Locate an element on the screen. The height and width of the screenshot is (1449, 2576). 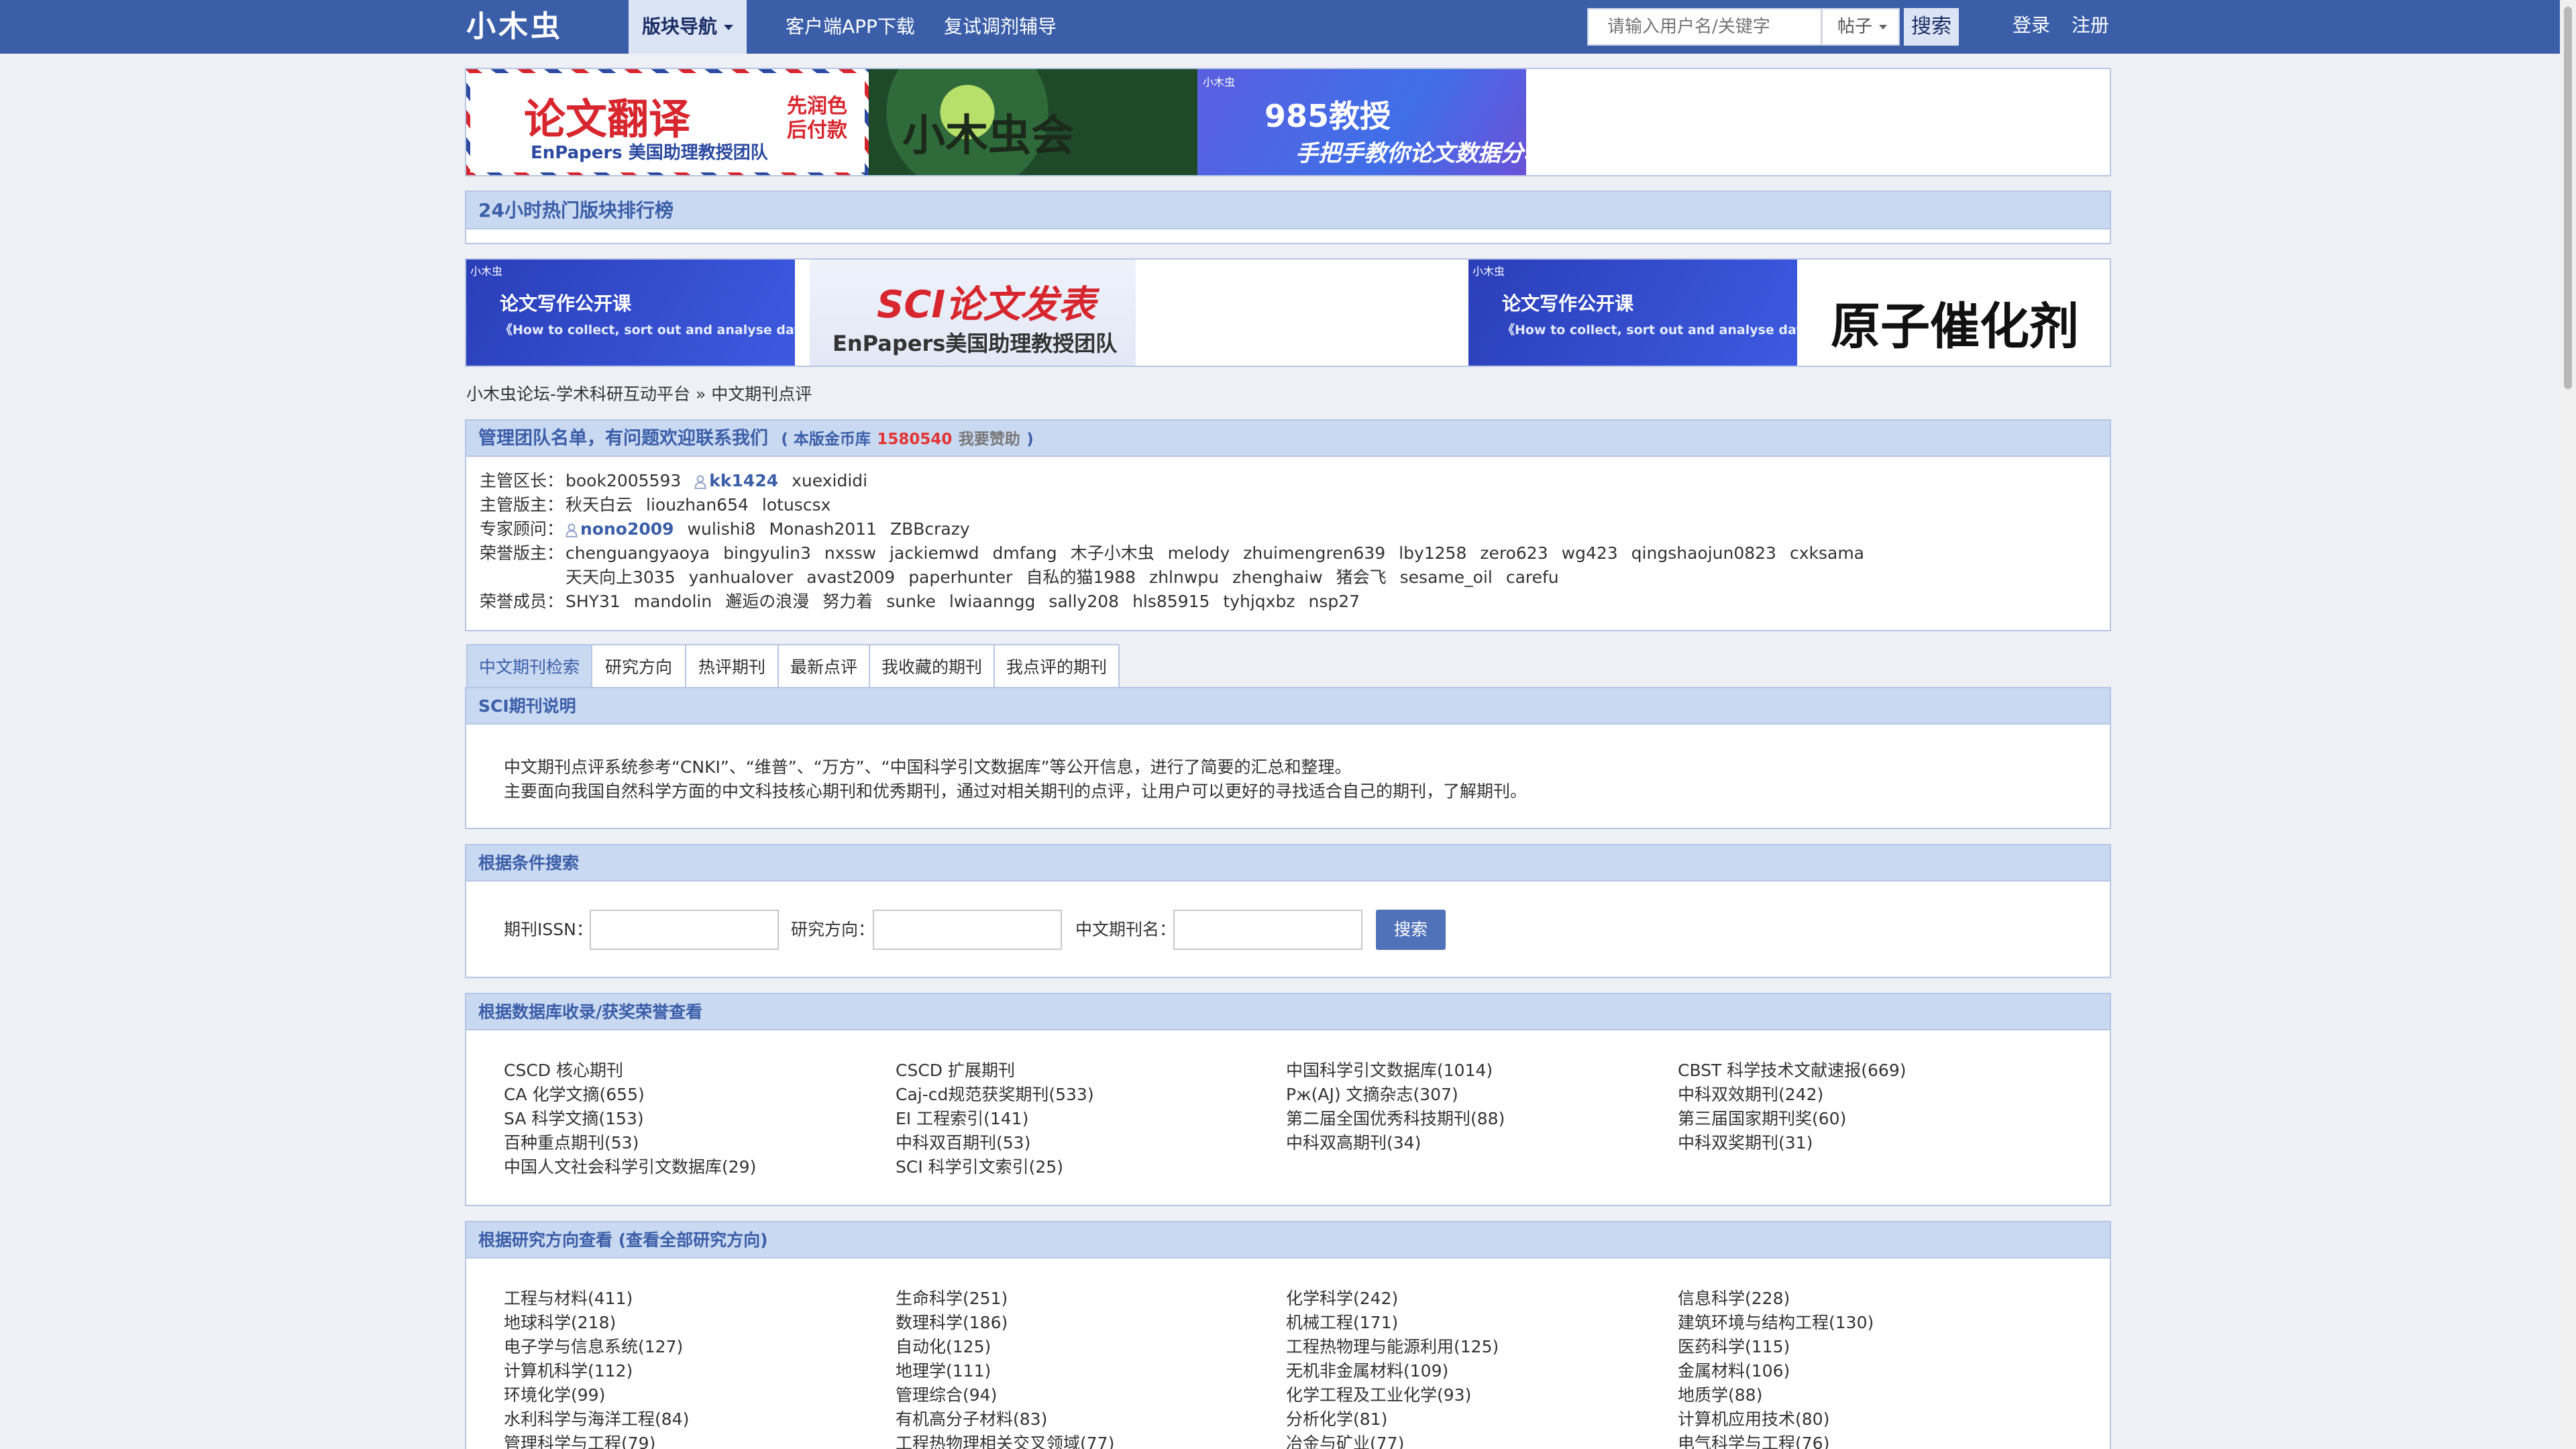
journal-name-input is located at coordinates (1267, 930).